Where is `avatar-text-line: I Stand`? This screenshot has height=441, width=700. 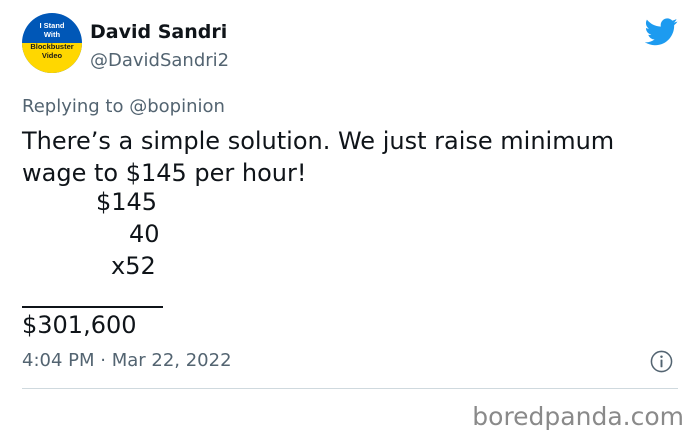 avatar-text-line: I Stand is located at coordinates (52, 25).